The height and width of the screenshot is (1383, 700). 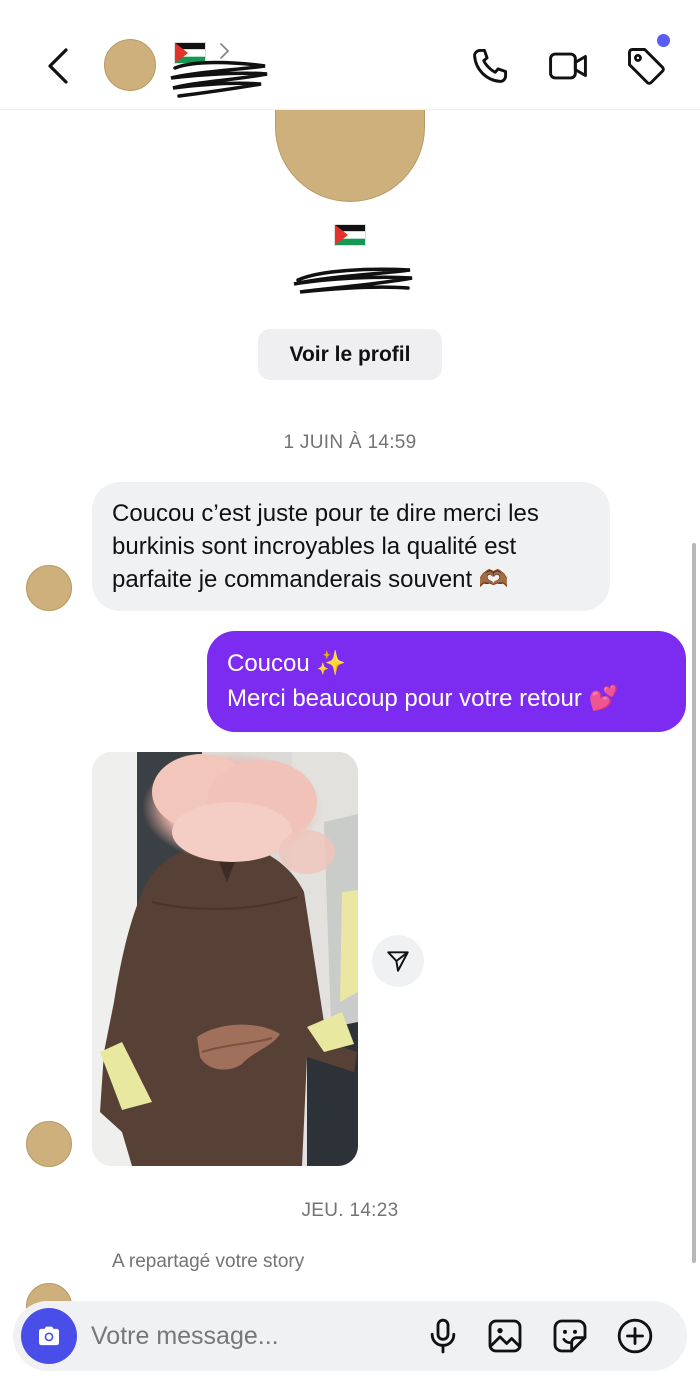 What do you see at coordinates (130, 65) in the screenshot?
I see `contact-avatar` at bounding box center [130, 65].